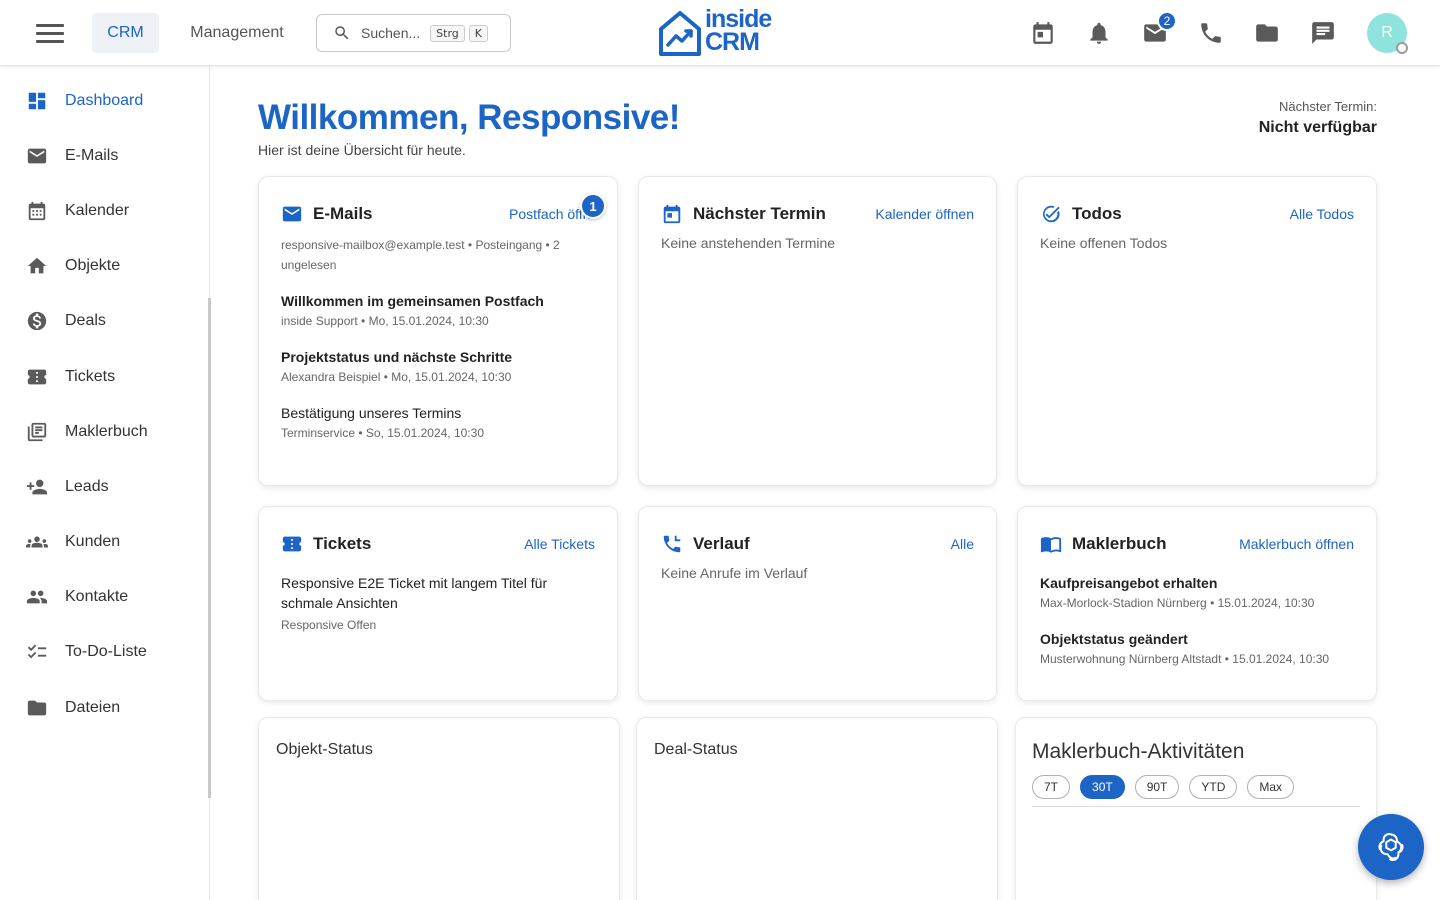 Image resolution: width=1440 pixels, height=900 pixels. I want to click on sidebar-item-kontakte: Kontakte, so click(104, 597).